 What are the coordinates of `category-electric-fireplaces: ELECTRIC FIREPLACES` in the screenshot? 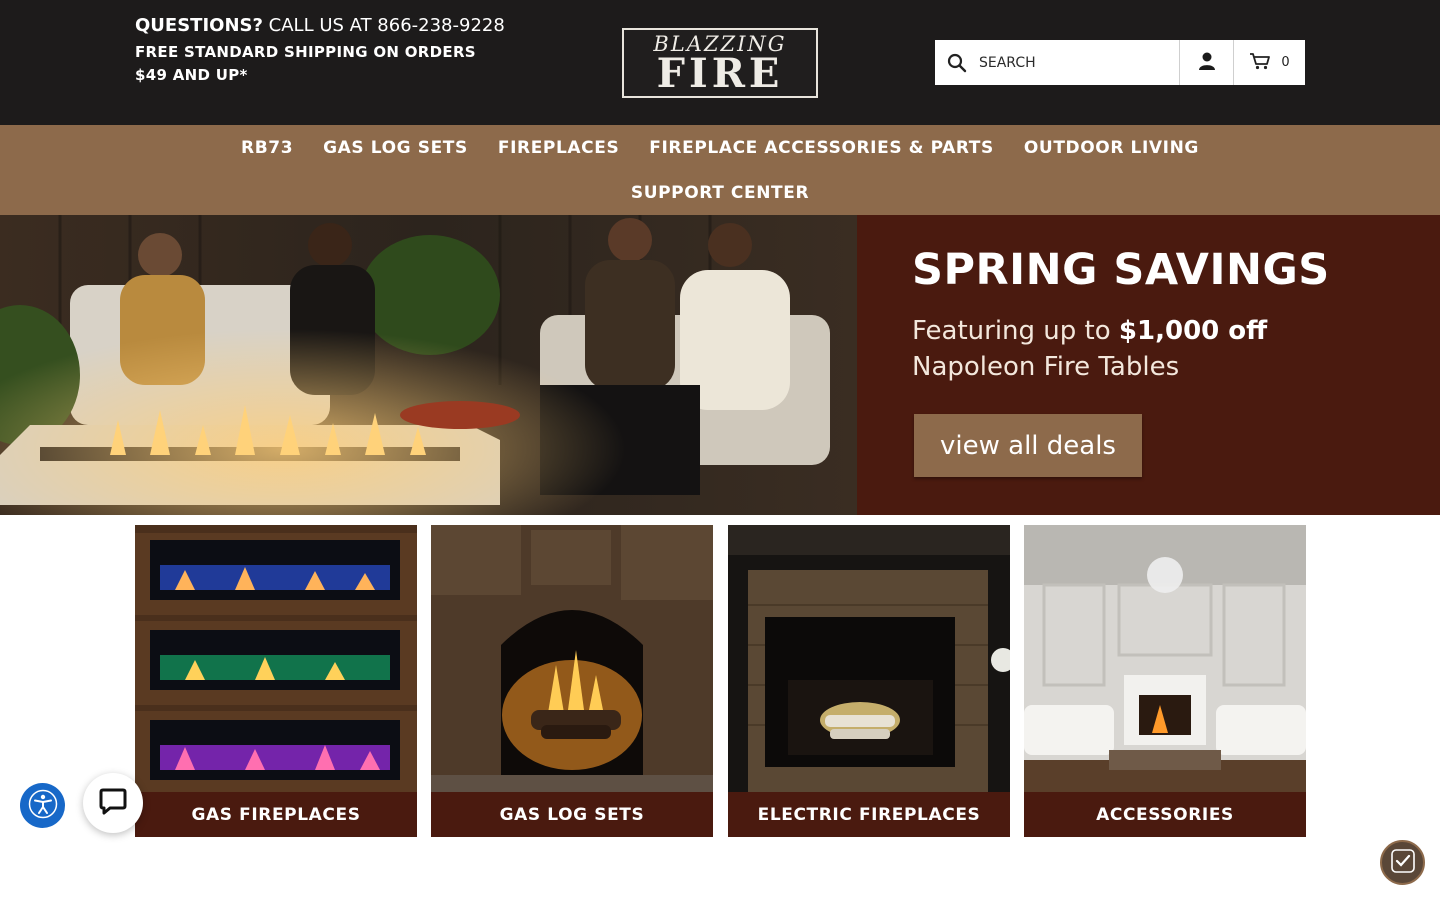 It's located at (869, 681).